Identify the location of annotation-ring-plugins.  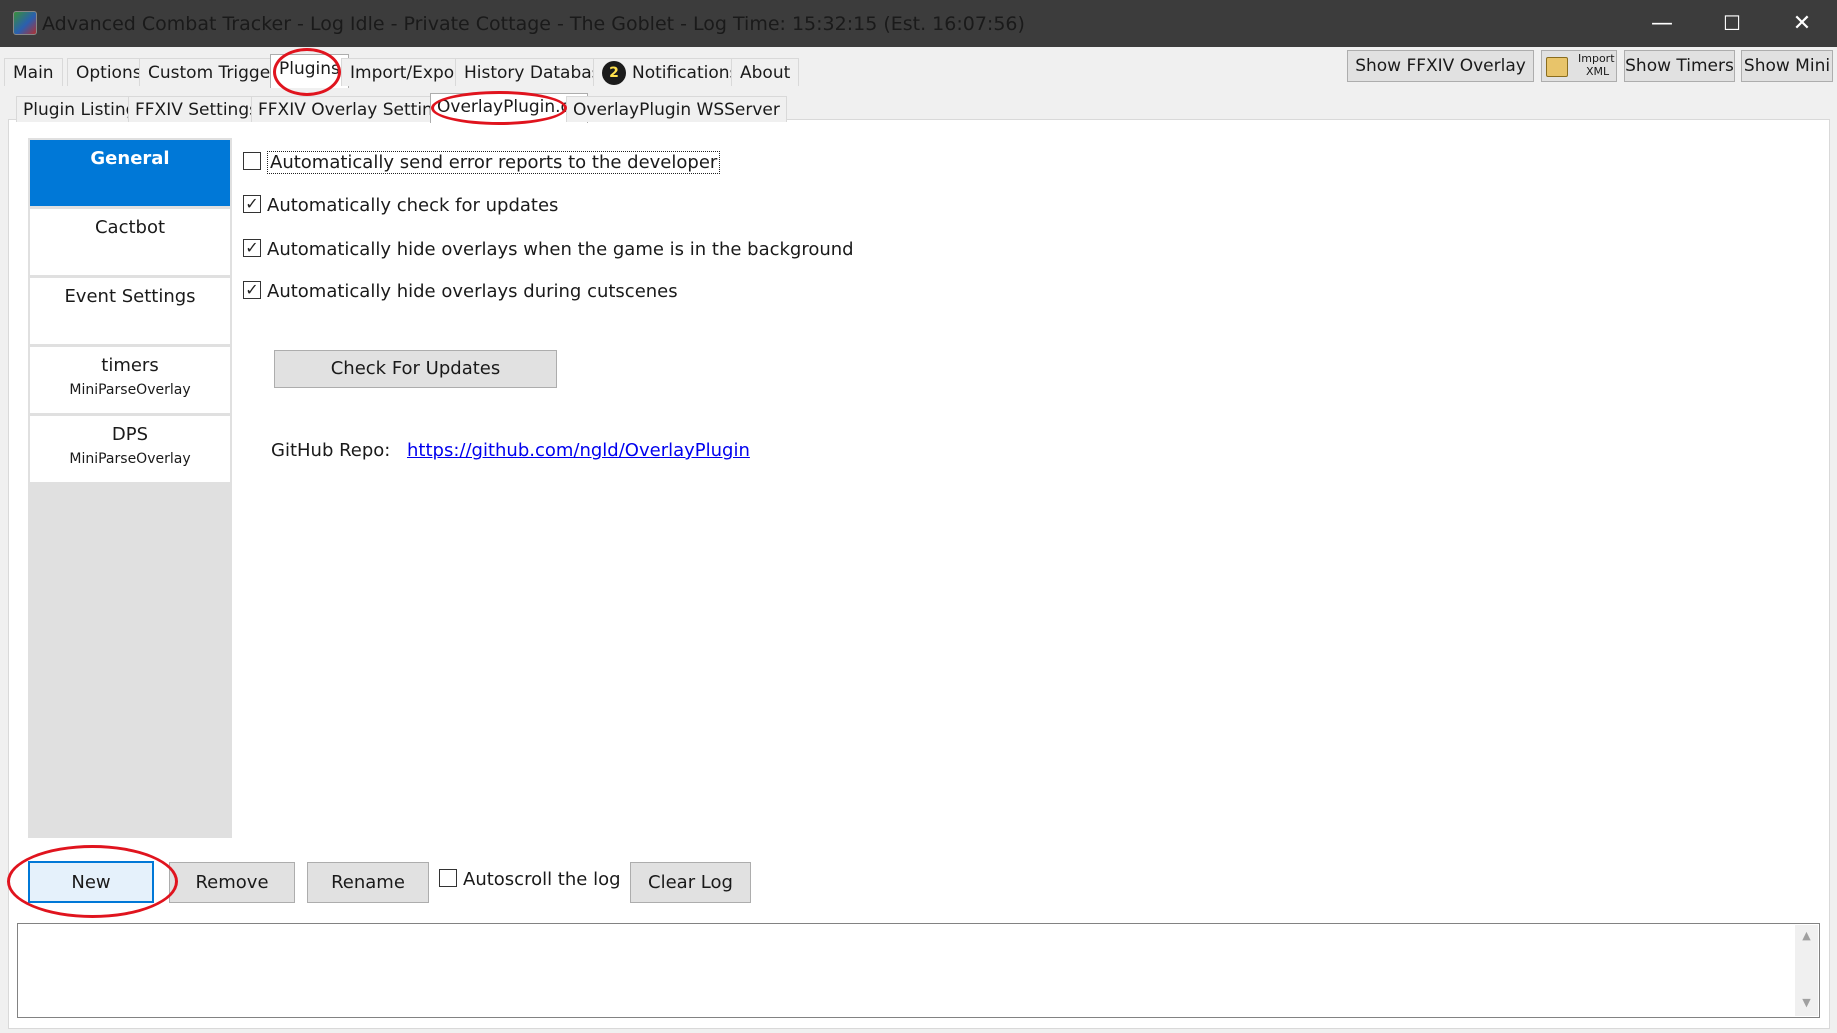
(307, 72).